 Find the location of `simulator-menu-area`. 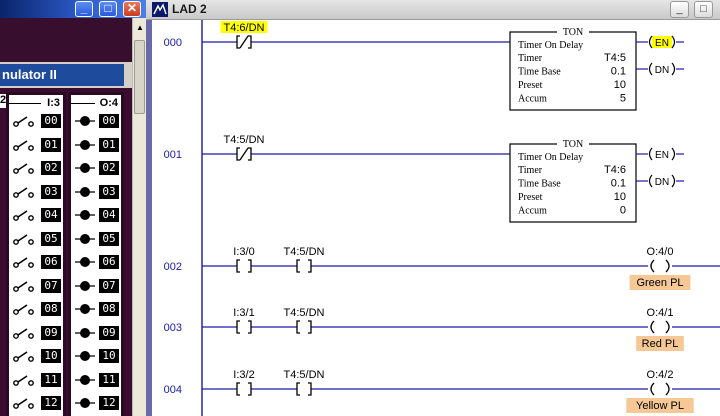

simulator-menu-area is located at coordinates (66, 40).